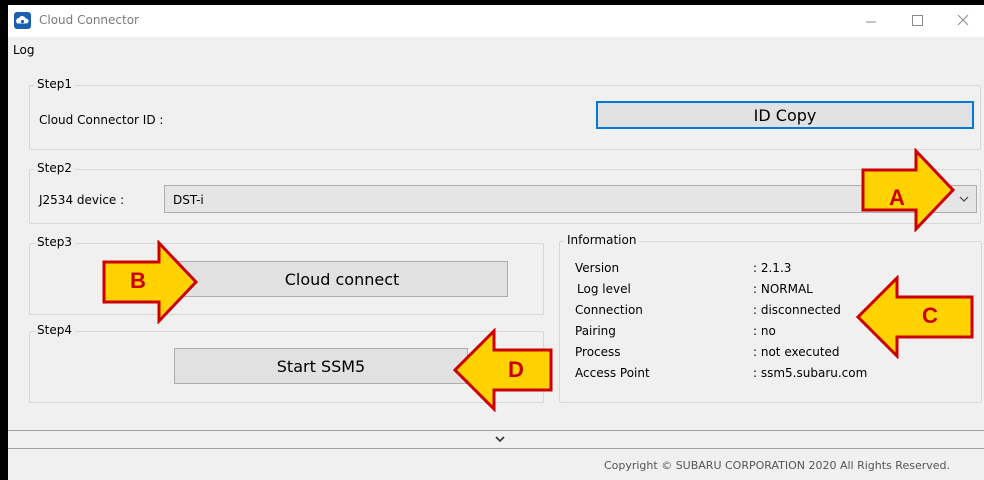 This screenshot has height=480, width=984. I want to click on info-key: Log level, so click(604, 289).